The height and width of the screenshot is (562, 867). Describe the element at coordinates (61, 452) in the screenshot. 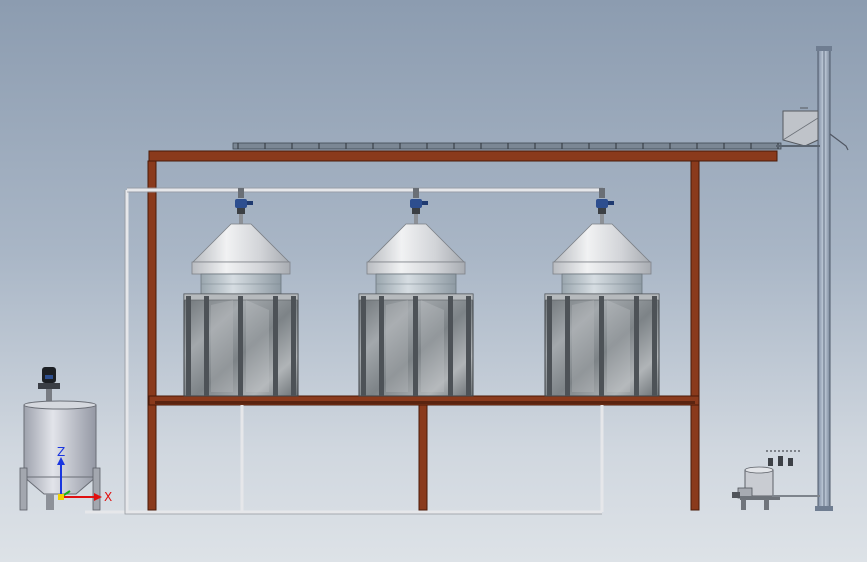

I see `z-axis-label: Z` at that location.